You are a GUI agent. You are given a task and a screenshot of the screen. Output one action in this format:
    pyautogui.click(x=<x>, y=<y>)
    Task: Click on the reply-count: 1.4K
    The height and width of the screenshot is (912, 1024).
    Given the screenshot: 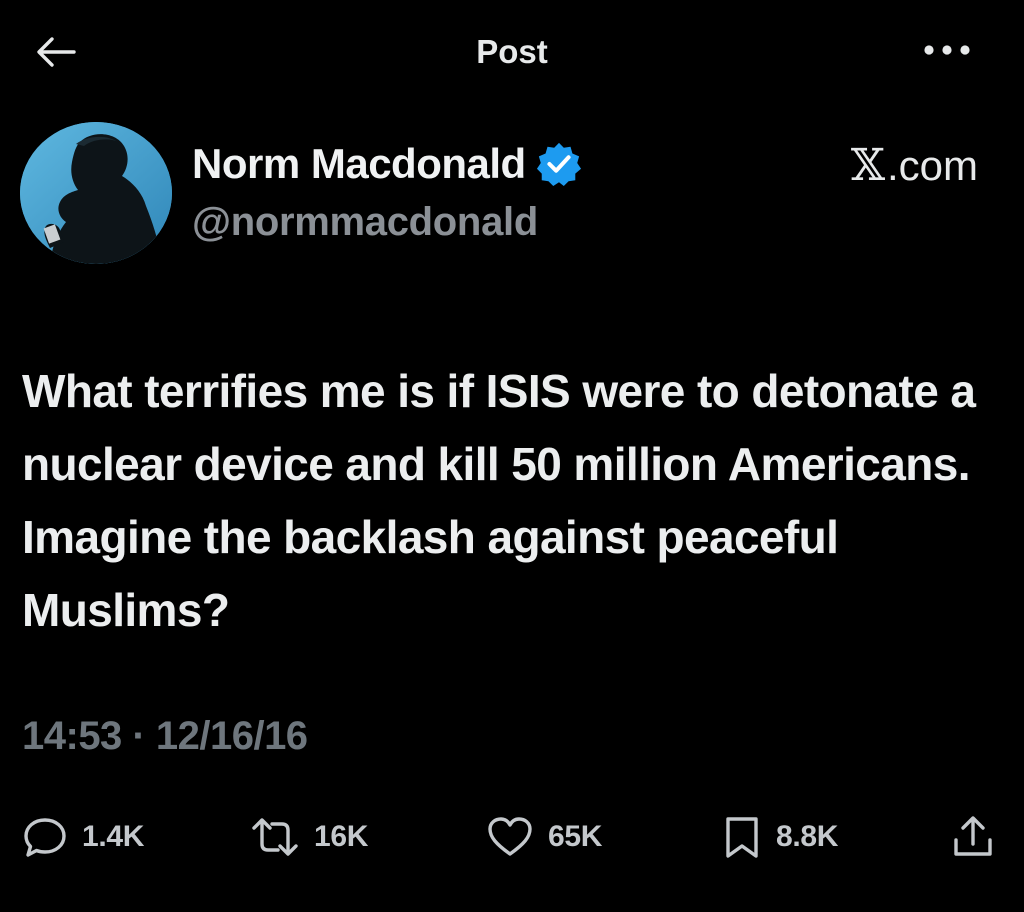 What is the action you would take?
    pyautogui.click(x=113, y=836)
    